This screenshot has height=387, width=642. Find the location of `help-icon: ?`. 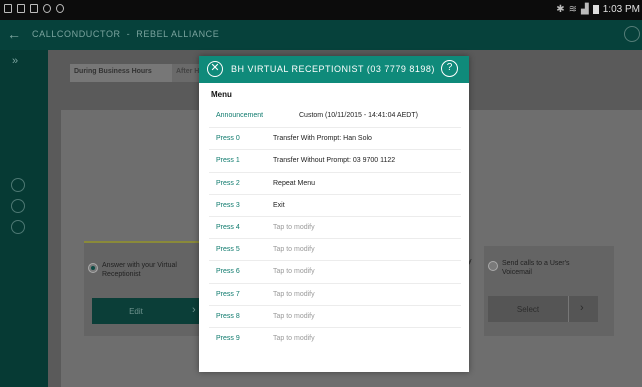

help-icon: ? is located at coordinates (449, 68).